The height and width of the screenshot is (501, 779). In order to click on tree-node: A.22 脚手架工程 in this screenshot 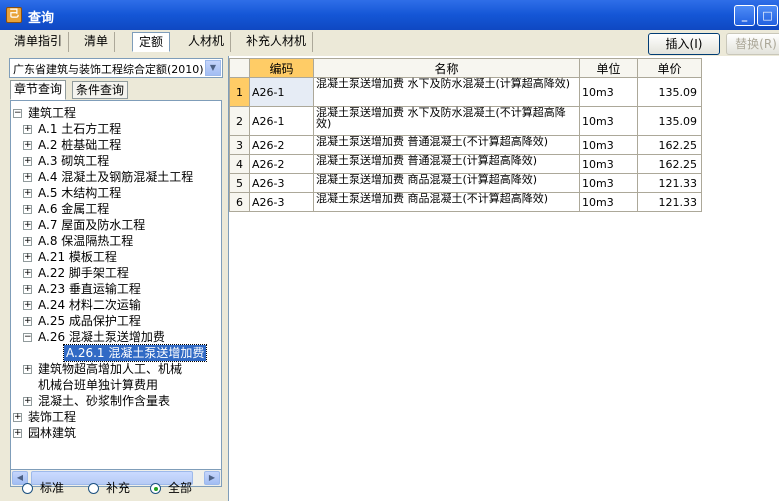, I will do `click(83, 273)`.